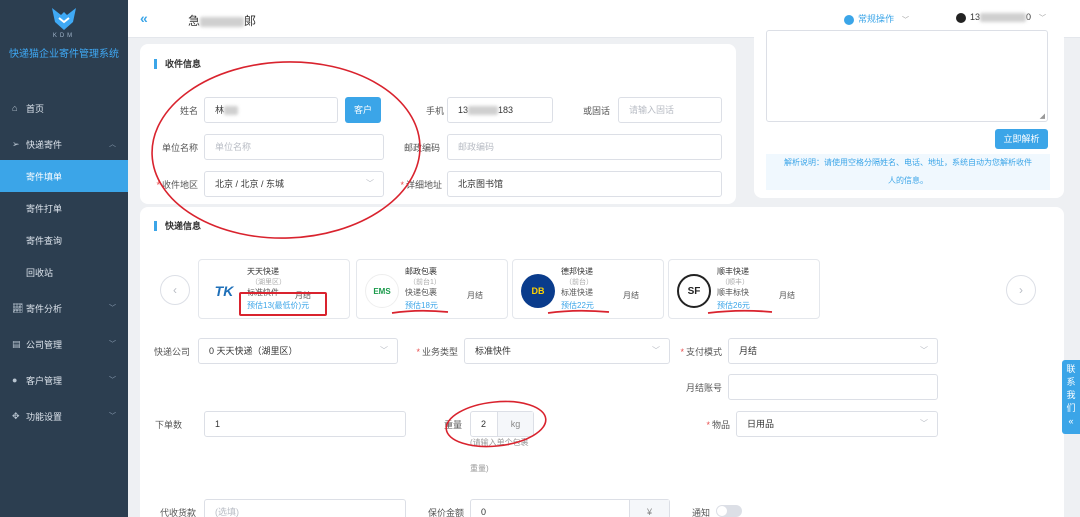  What do you see at coordinates (64, 108) in the screenshot?
I see `sidebar-item-home: ⌂ 首页` at bounding box center [64, 108].